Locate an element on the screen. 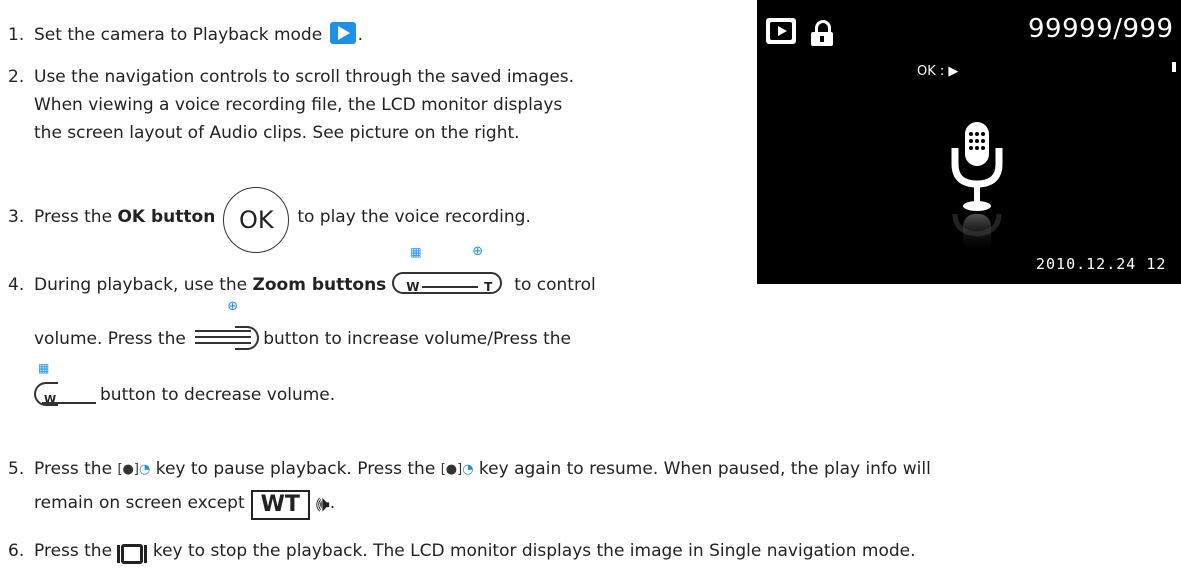  wt-indicator: WT is located at coordinates (280, 505).